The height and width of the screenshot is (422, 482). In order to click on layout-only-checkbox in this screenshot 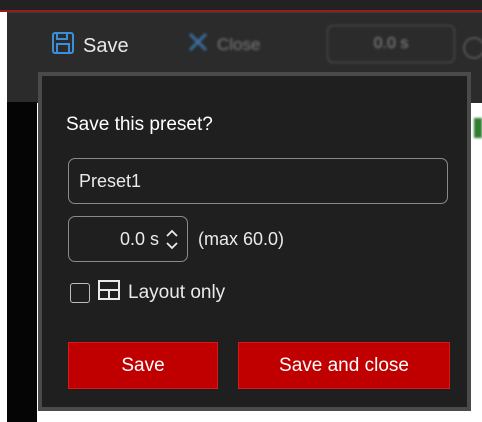, I will do `click(80, 293)`.